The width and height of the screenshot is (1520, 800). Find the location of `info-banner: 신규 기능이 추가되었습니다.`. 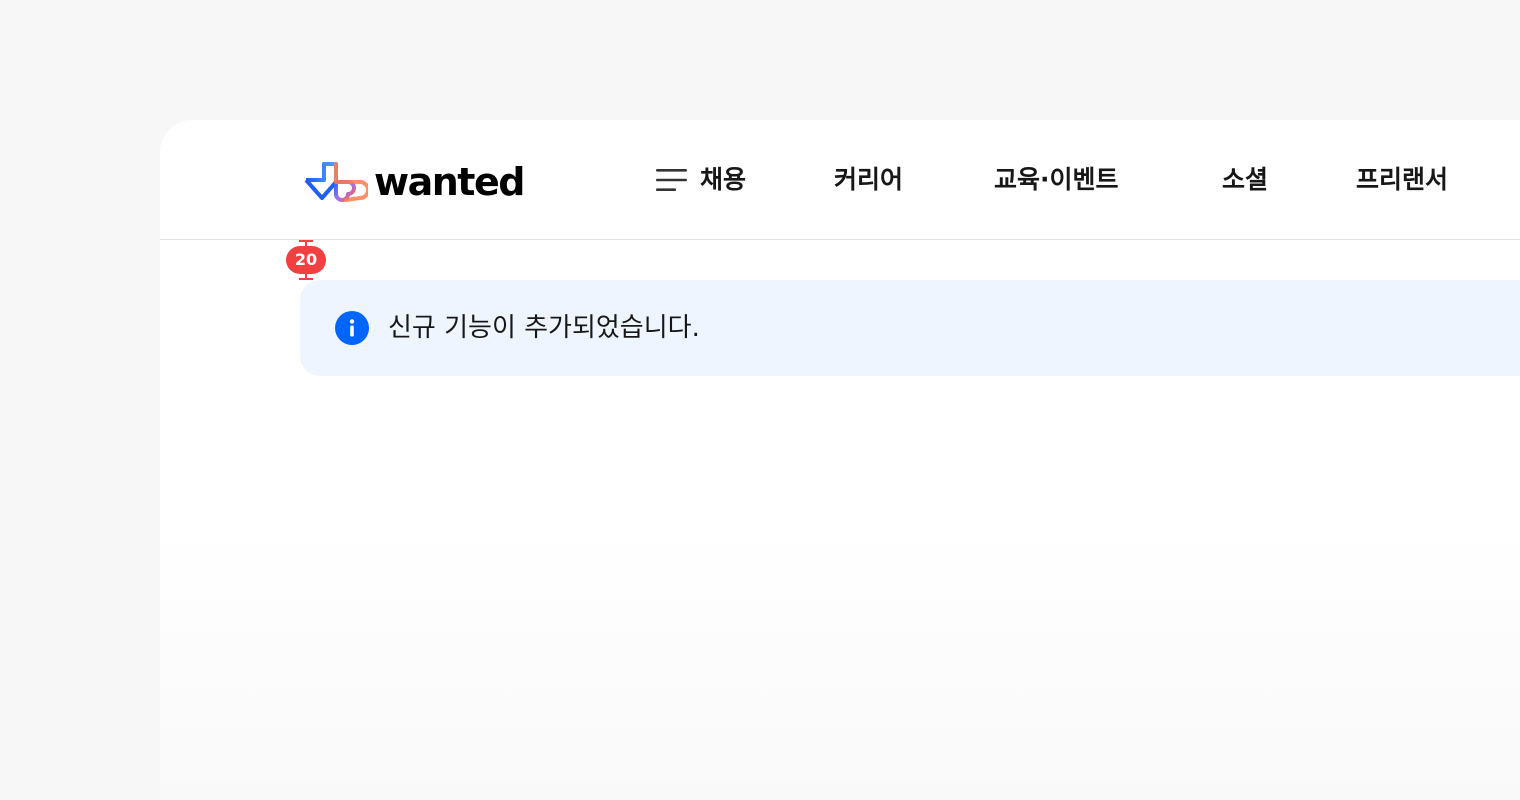

info-banner: 신규 기능이 추가되었습니다. is located at coordinates (910, 328).